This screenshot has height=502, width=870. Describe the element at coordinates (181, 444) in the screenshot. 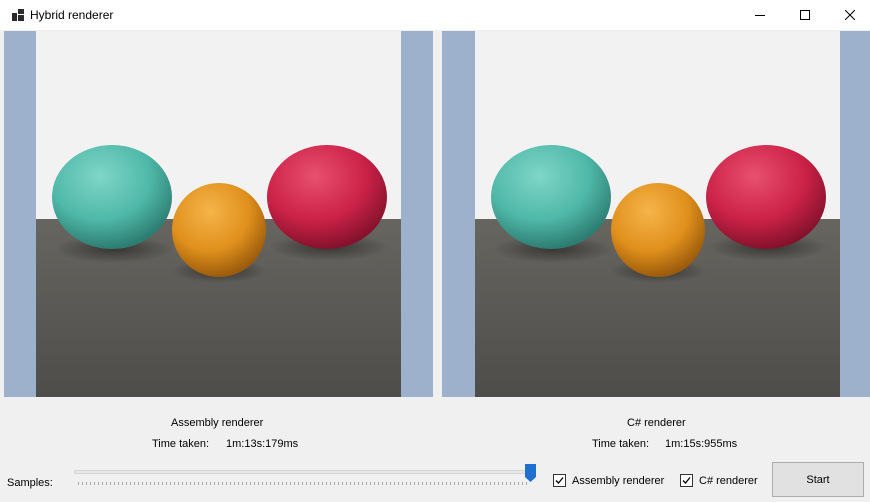

I see `assembly-time-label: Time taken:` at that location.